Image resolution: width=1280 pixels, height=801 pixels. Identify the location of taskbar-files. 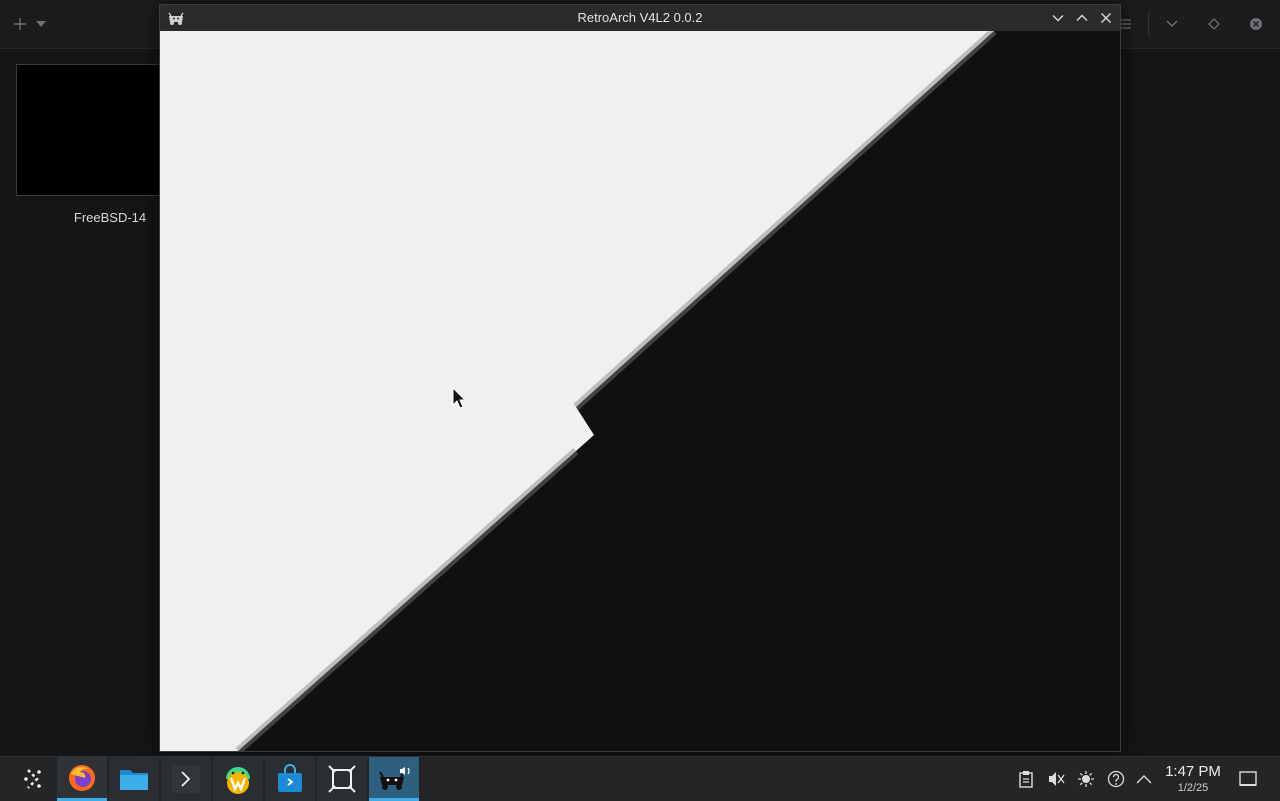
(134, 779).